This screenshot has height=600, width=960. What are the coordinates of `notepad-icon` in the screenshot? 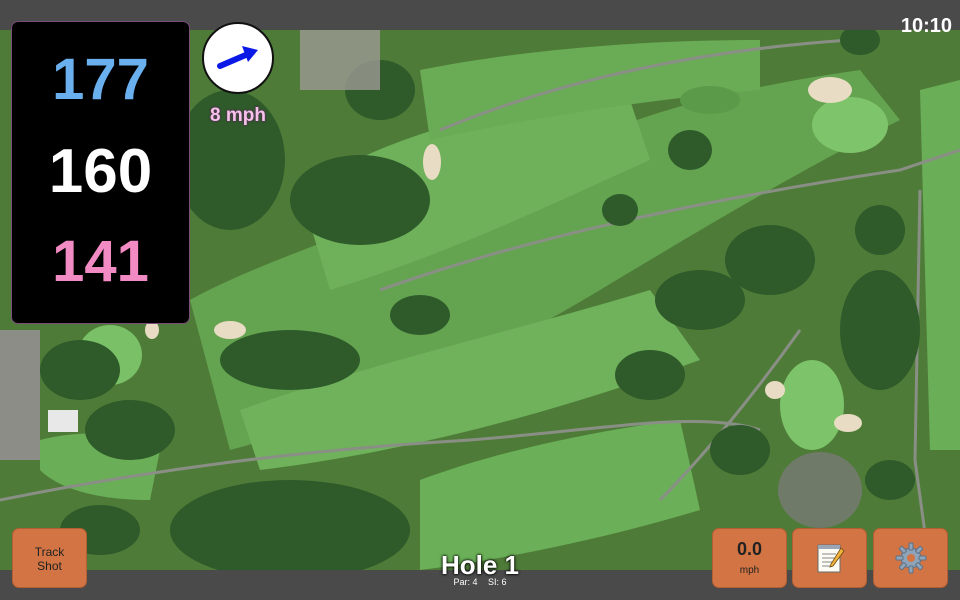 It's located at (831, 558).